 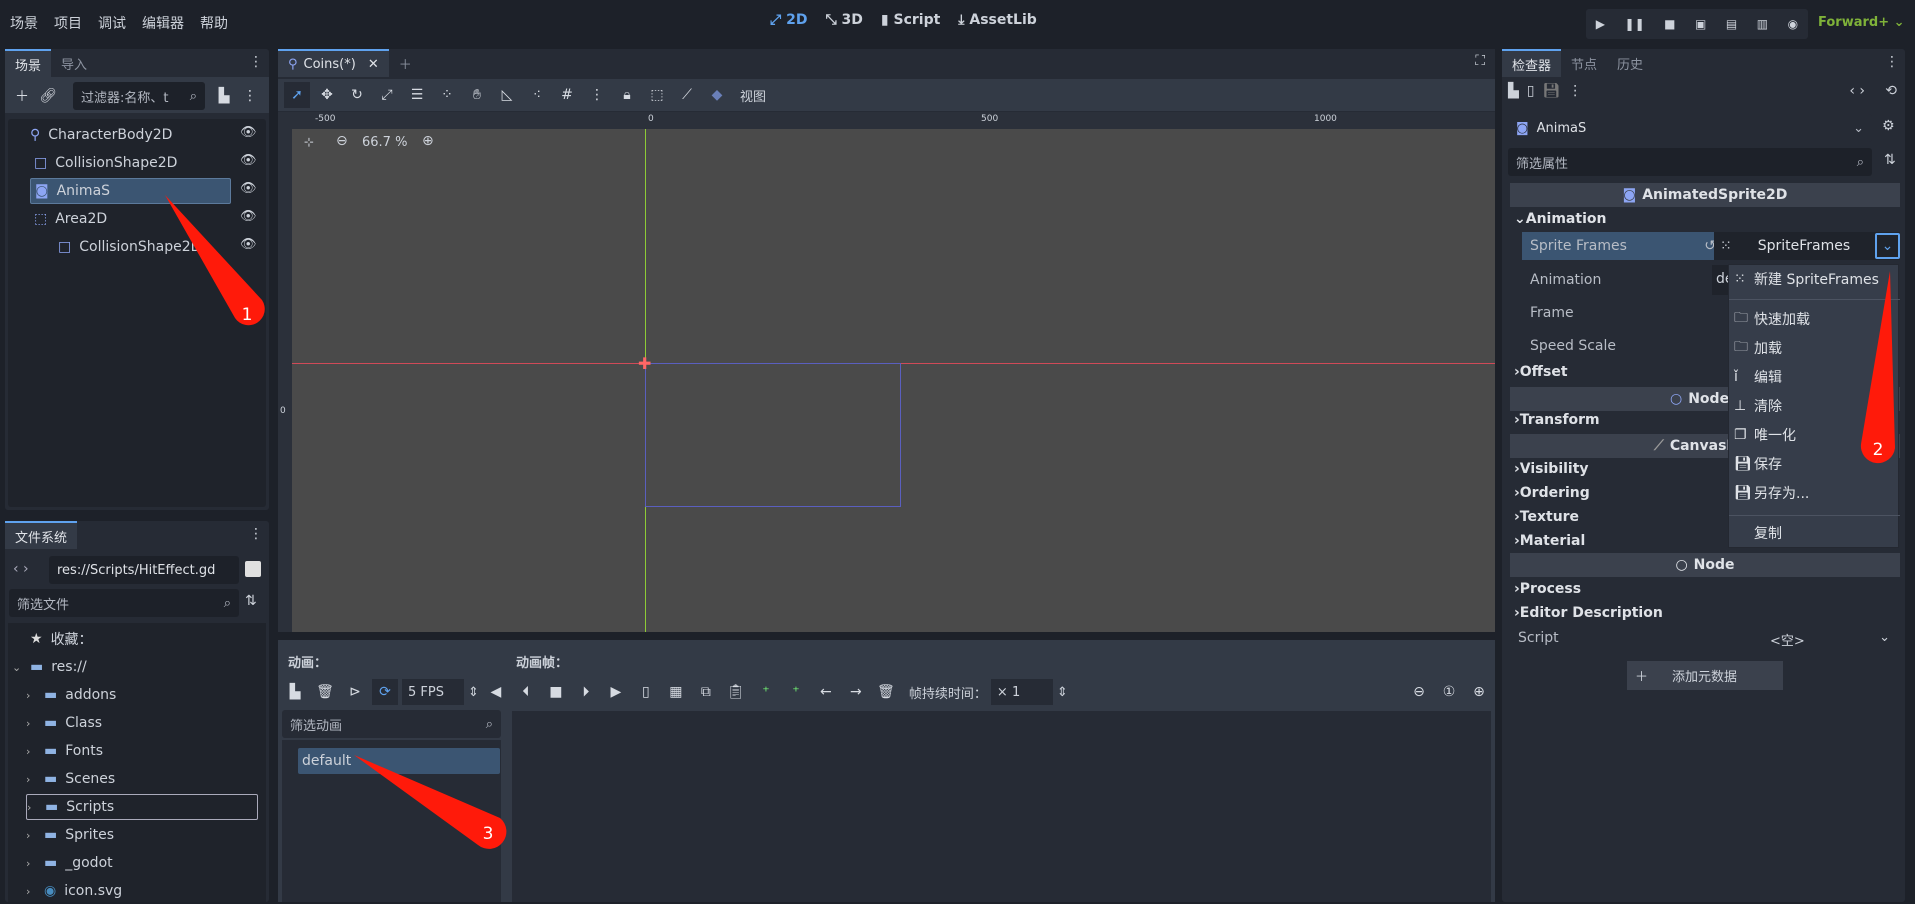 What do you see at coordinates (1878, 450) in the screenshot?
I see `annotation-number: 2` at bounding box center [1878, 450].